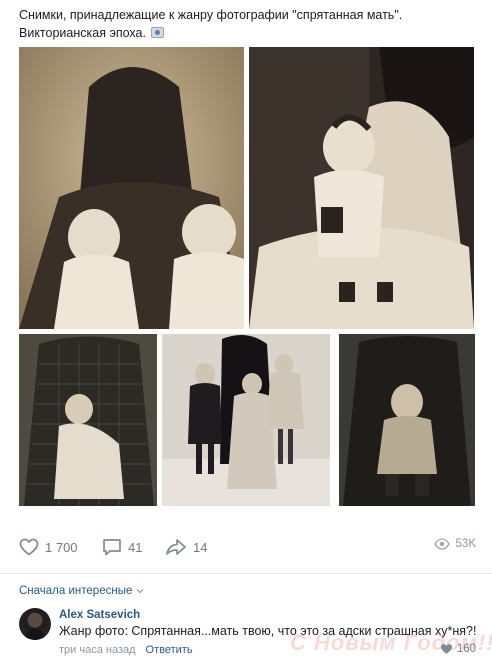 Image resolution: width=492 pixels, height=667 pixels. I want to click on comment-author: Alex Satsevich, so click(99, 615).